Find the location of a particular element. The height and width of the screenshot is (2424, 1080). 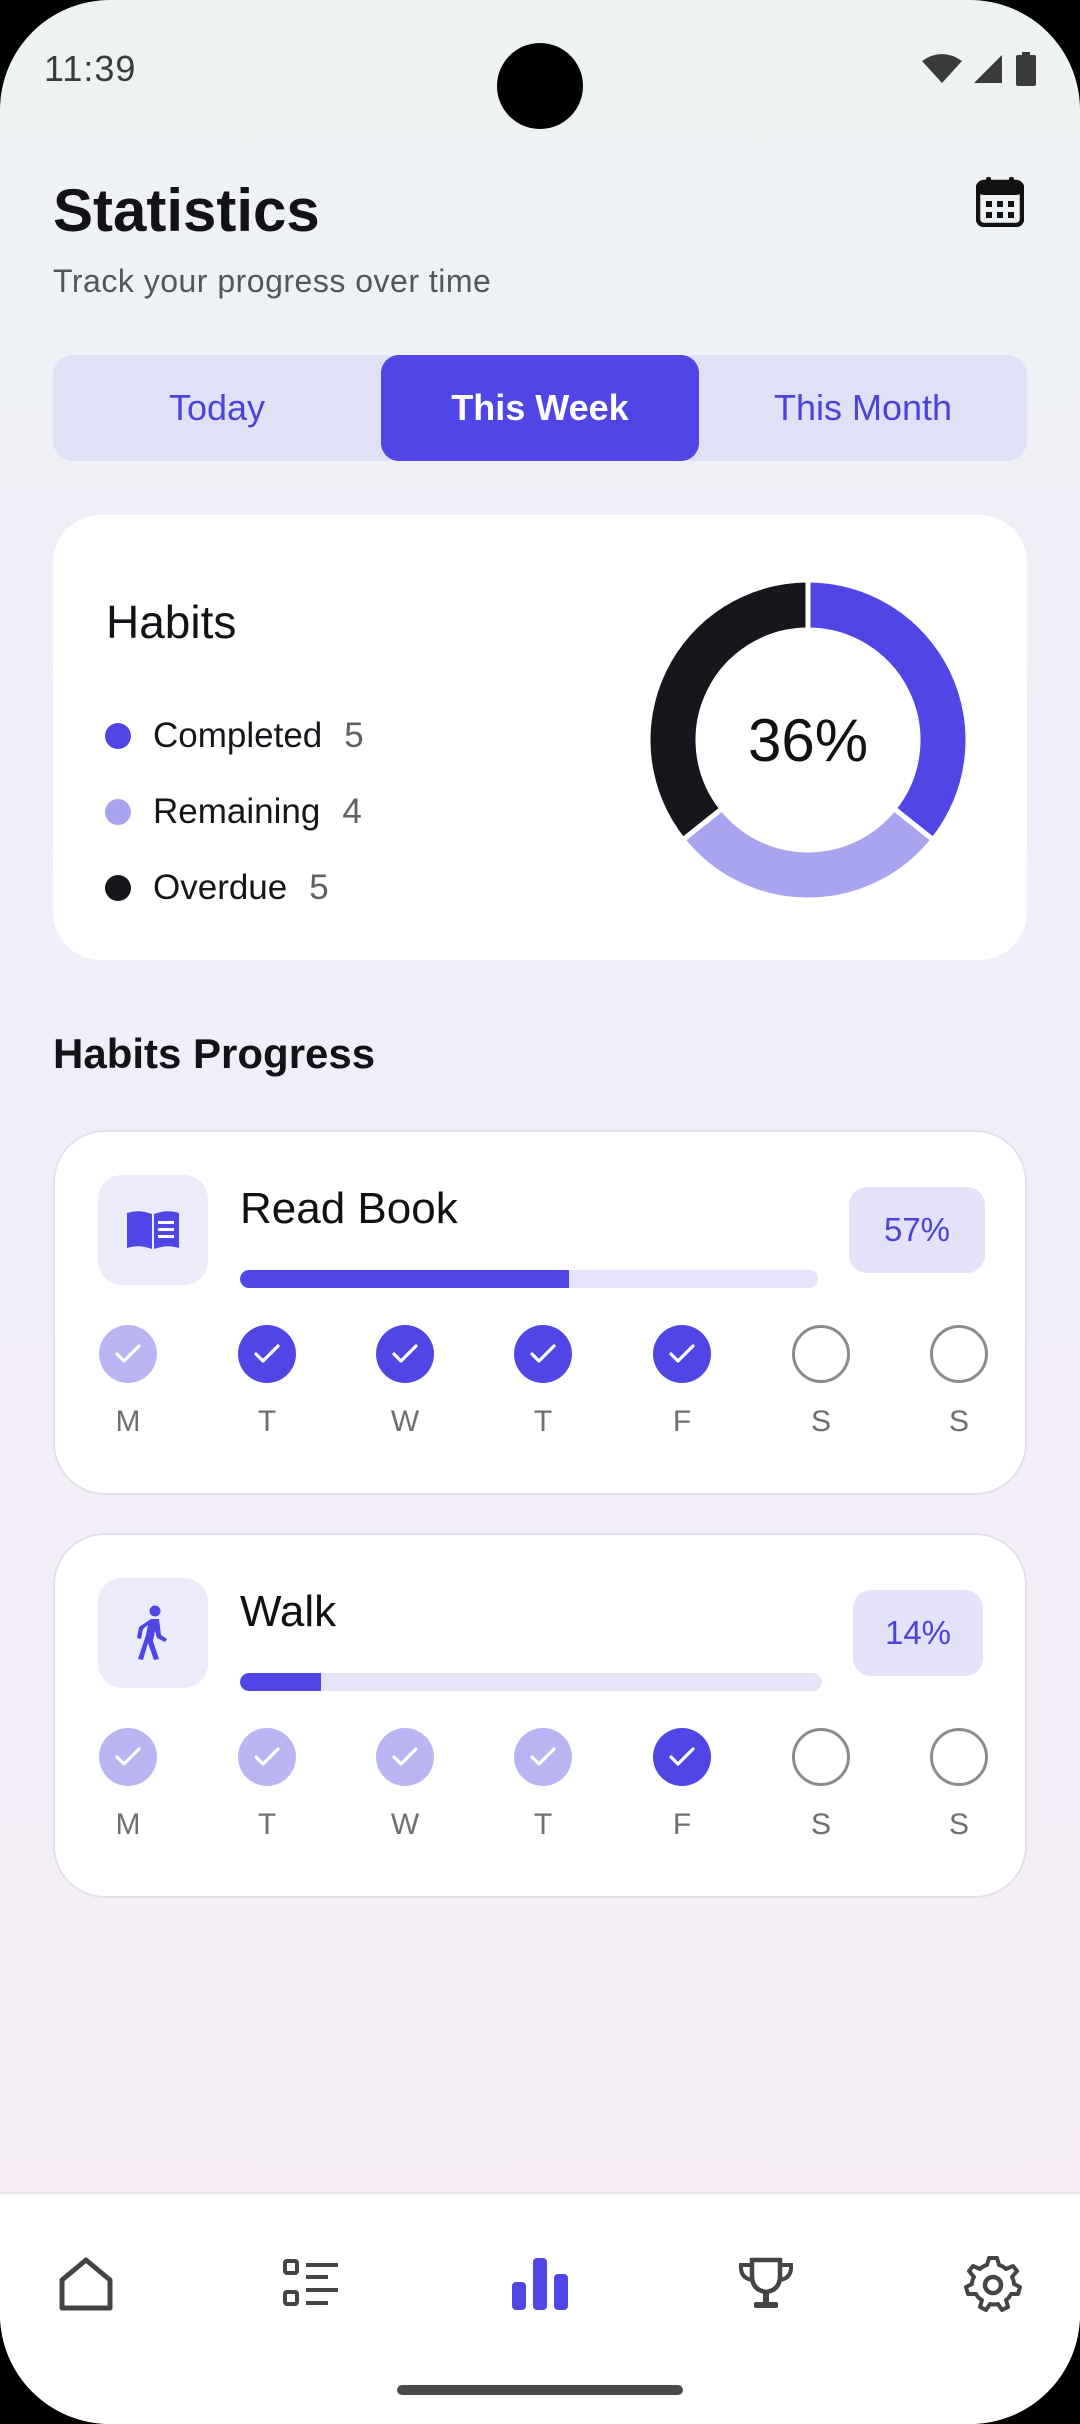

legend-label: Completed is located at coordinates (238, 735).